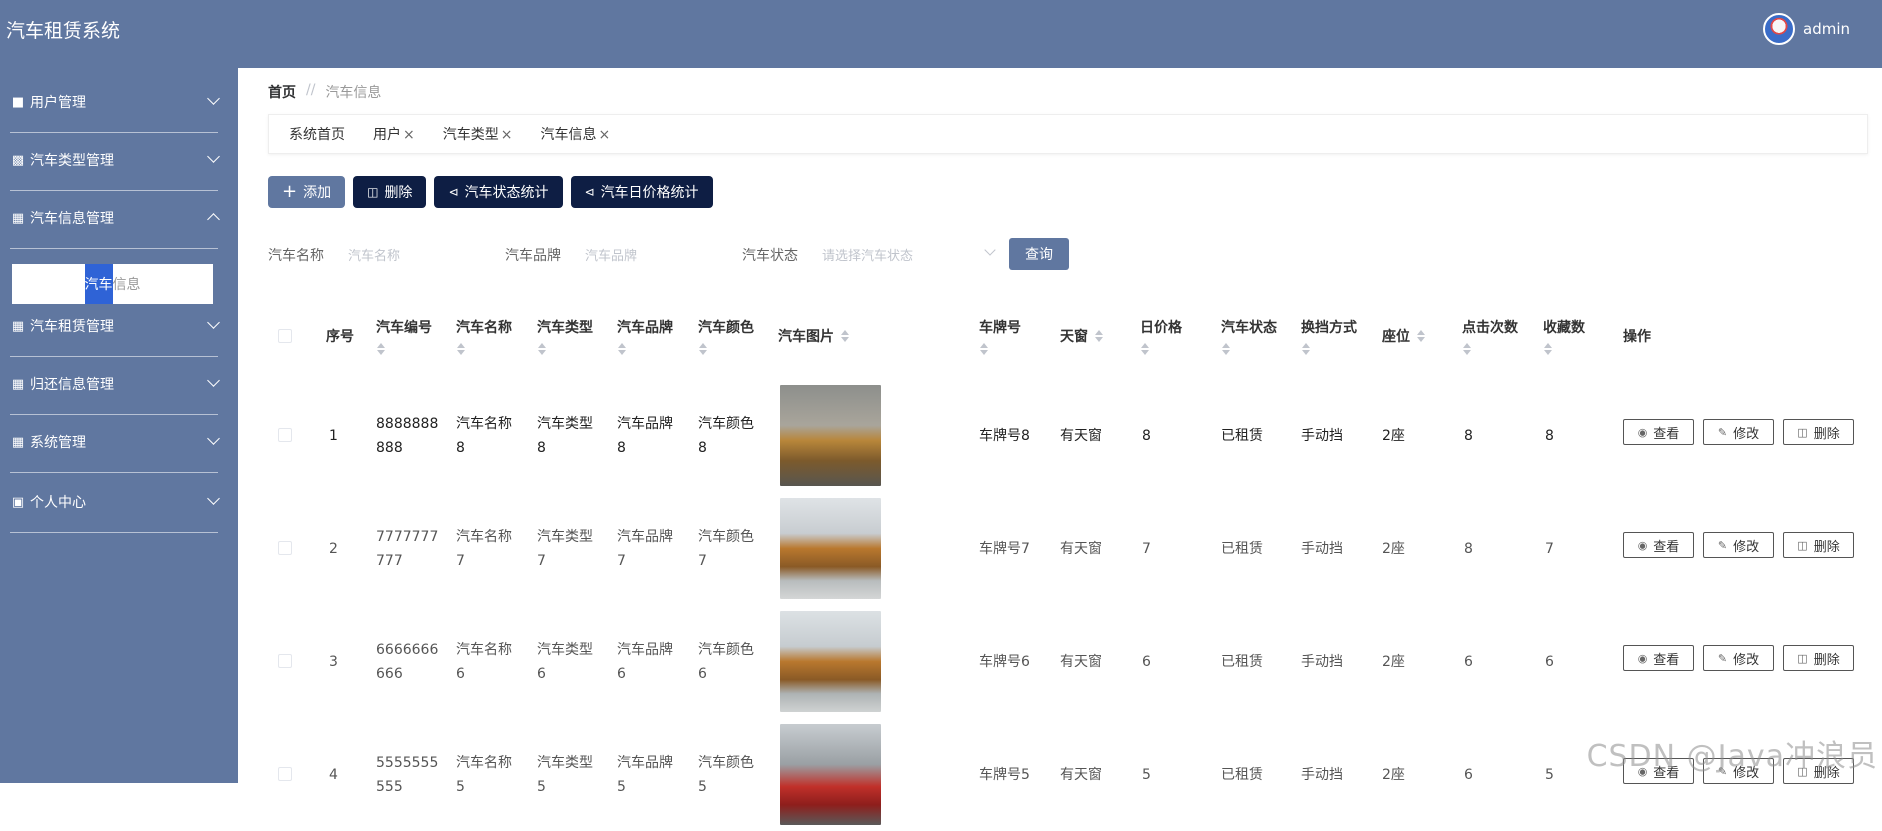 This screenshot has width=1882, height=831. I want to click on username: admin, so click(1826, 29).